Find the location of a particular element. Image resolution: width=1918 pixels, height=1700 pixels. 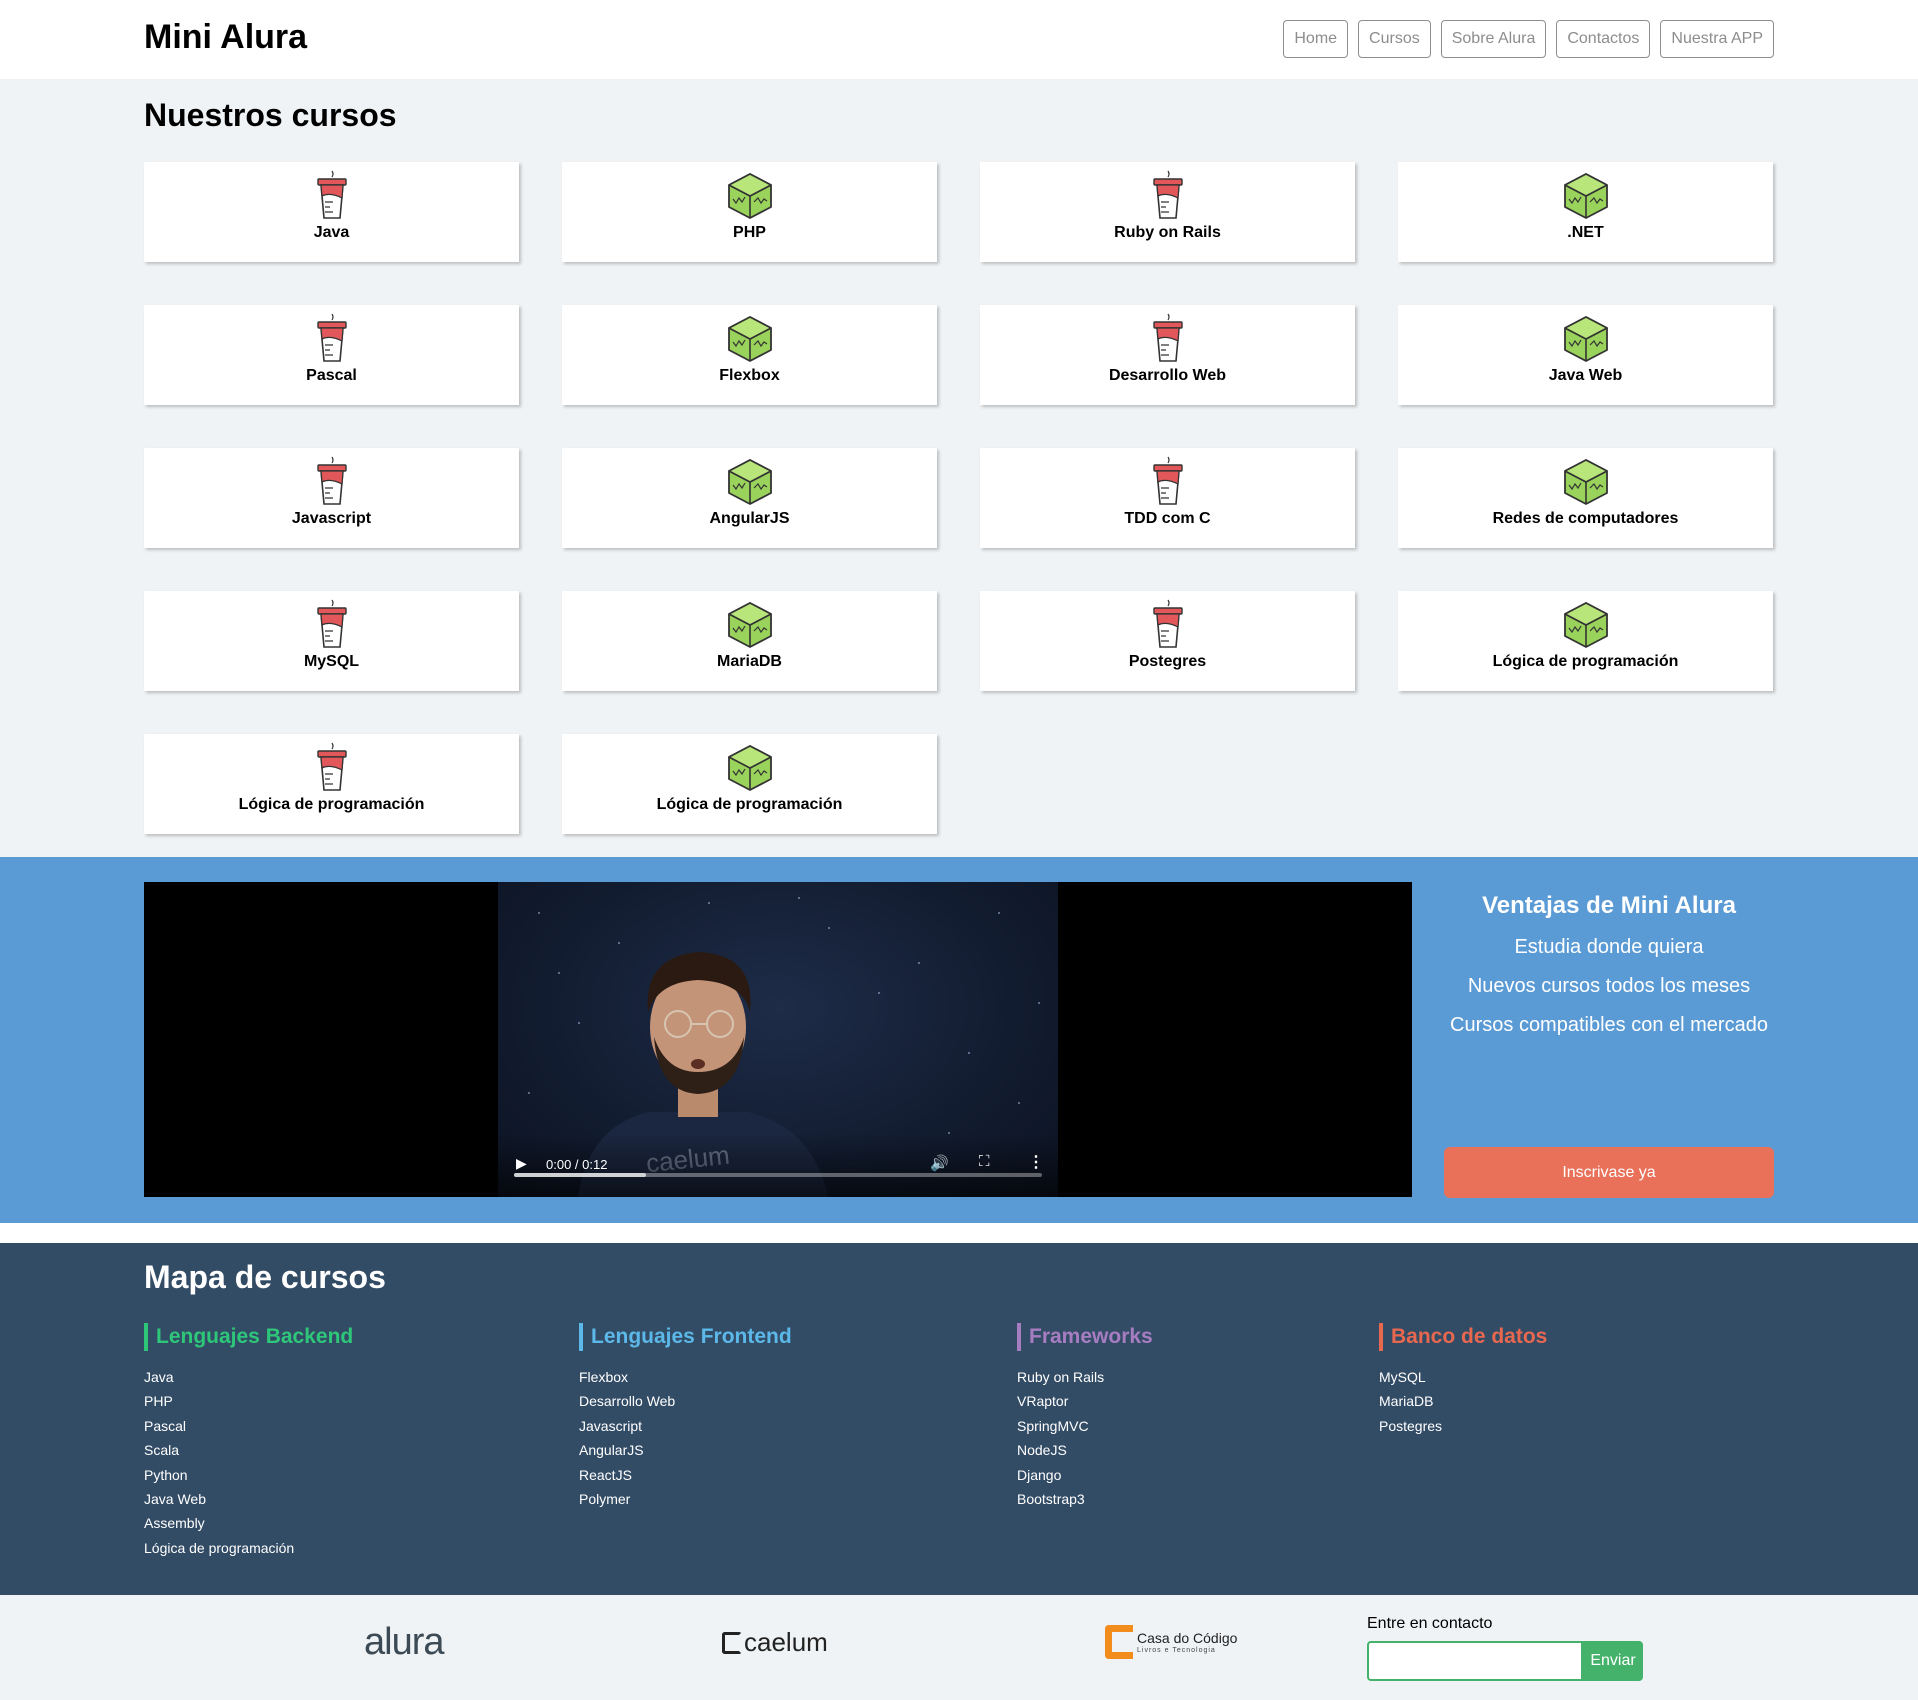

course-label: Pascal is located at coordinates (331, 375).